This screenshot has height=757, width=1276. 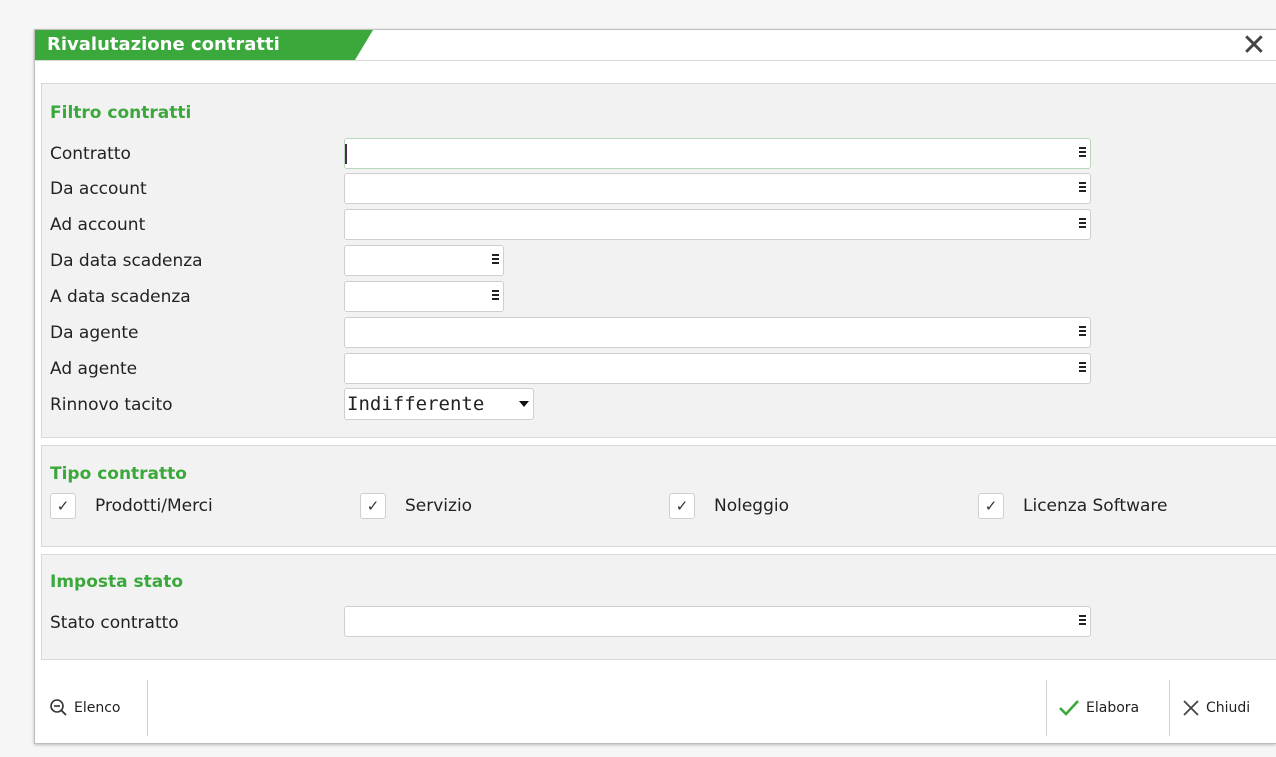 I want to click on section-title-stato: Imposta stato, so click(x=117, y=582).